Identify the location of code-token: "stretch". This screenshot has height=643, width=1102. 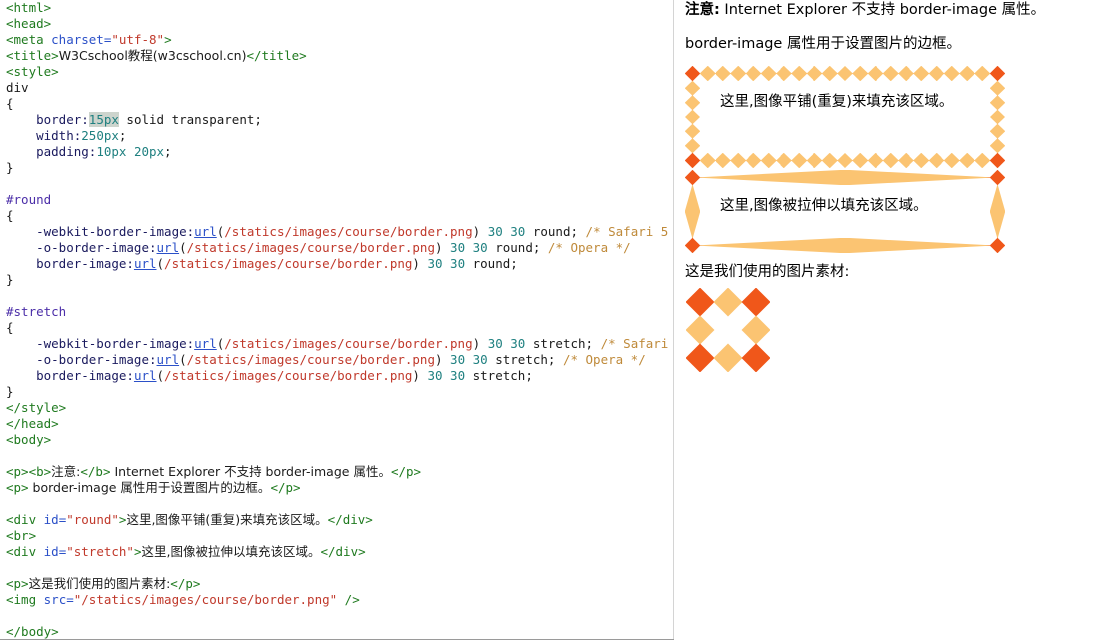
(100, 551).